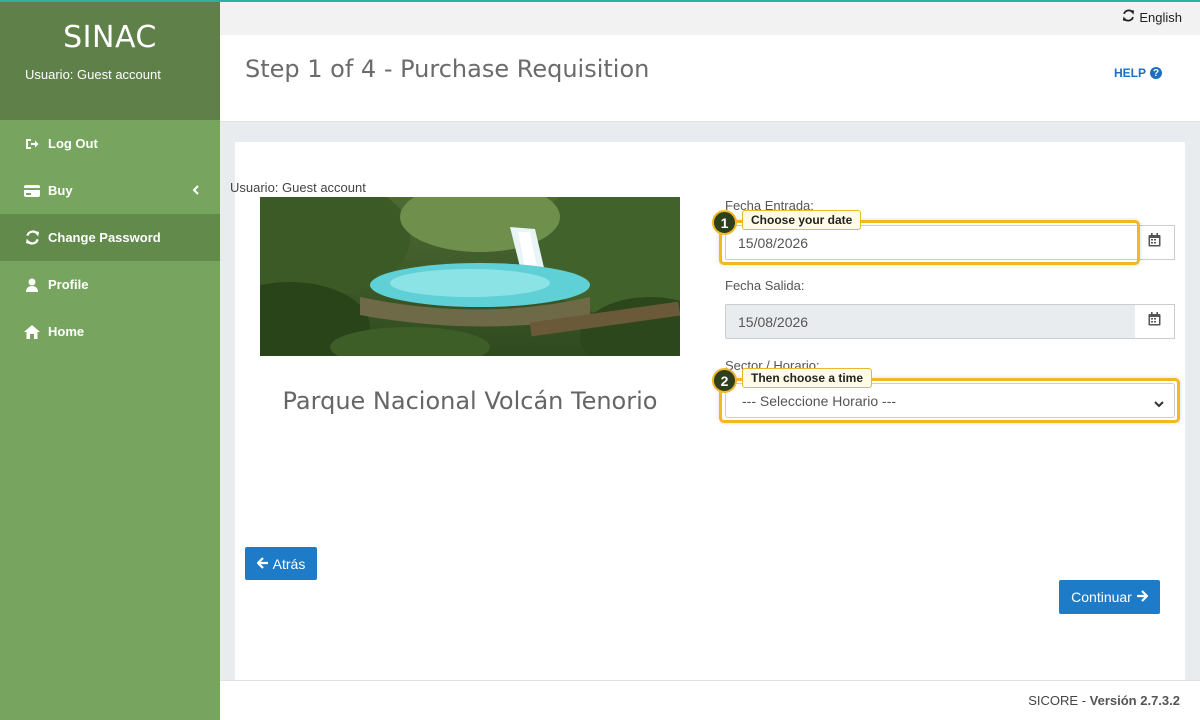 The image size is (1200, 720). What do you see at coordinates (110, 60) in the screenshot?
I see `sidebar-brand: SINAC Usuario: Guest account` at bounding box center [110, 60].